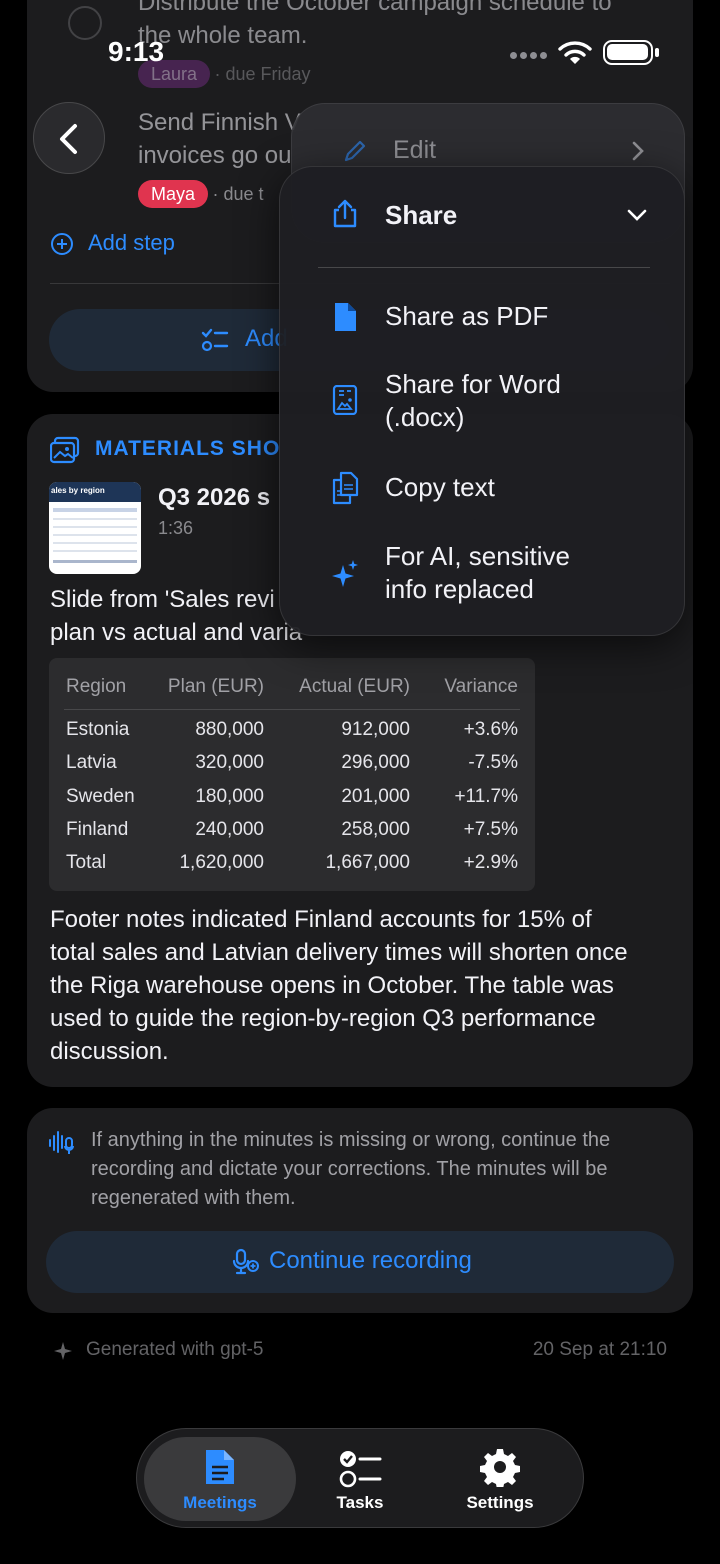 The height and width of the screenshot is (1564, 720). Describe the element at coordinates (370, 1260) in the screenshot. I see `continue-recording-label: Continue recording` at that location.